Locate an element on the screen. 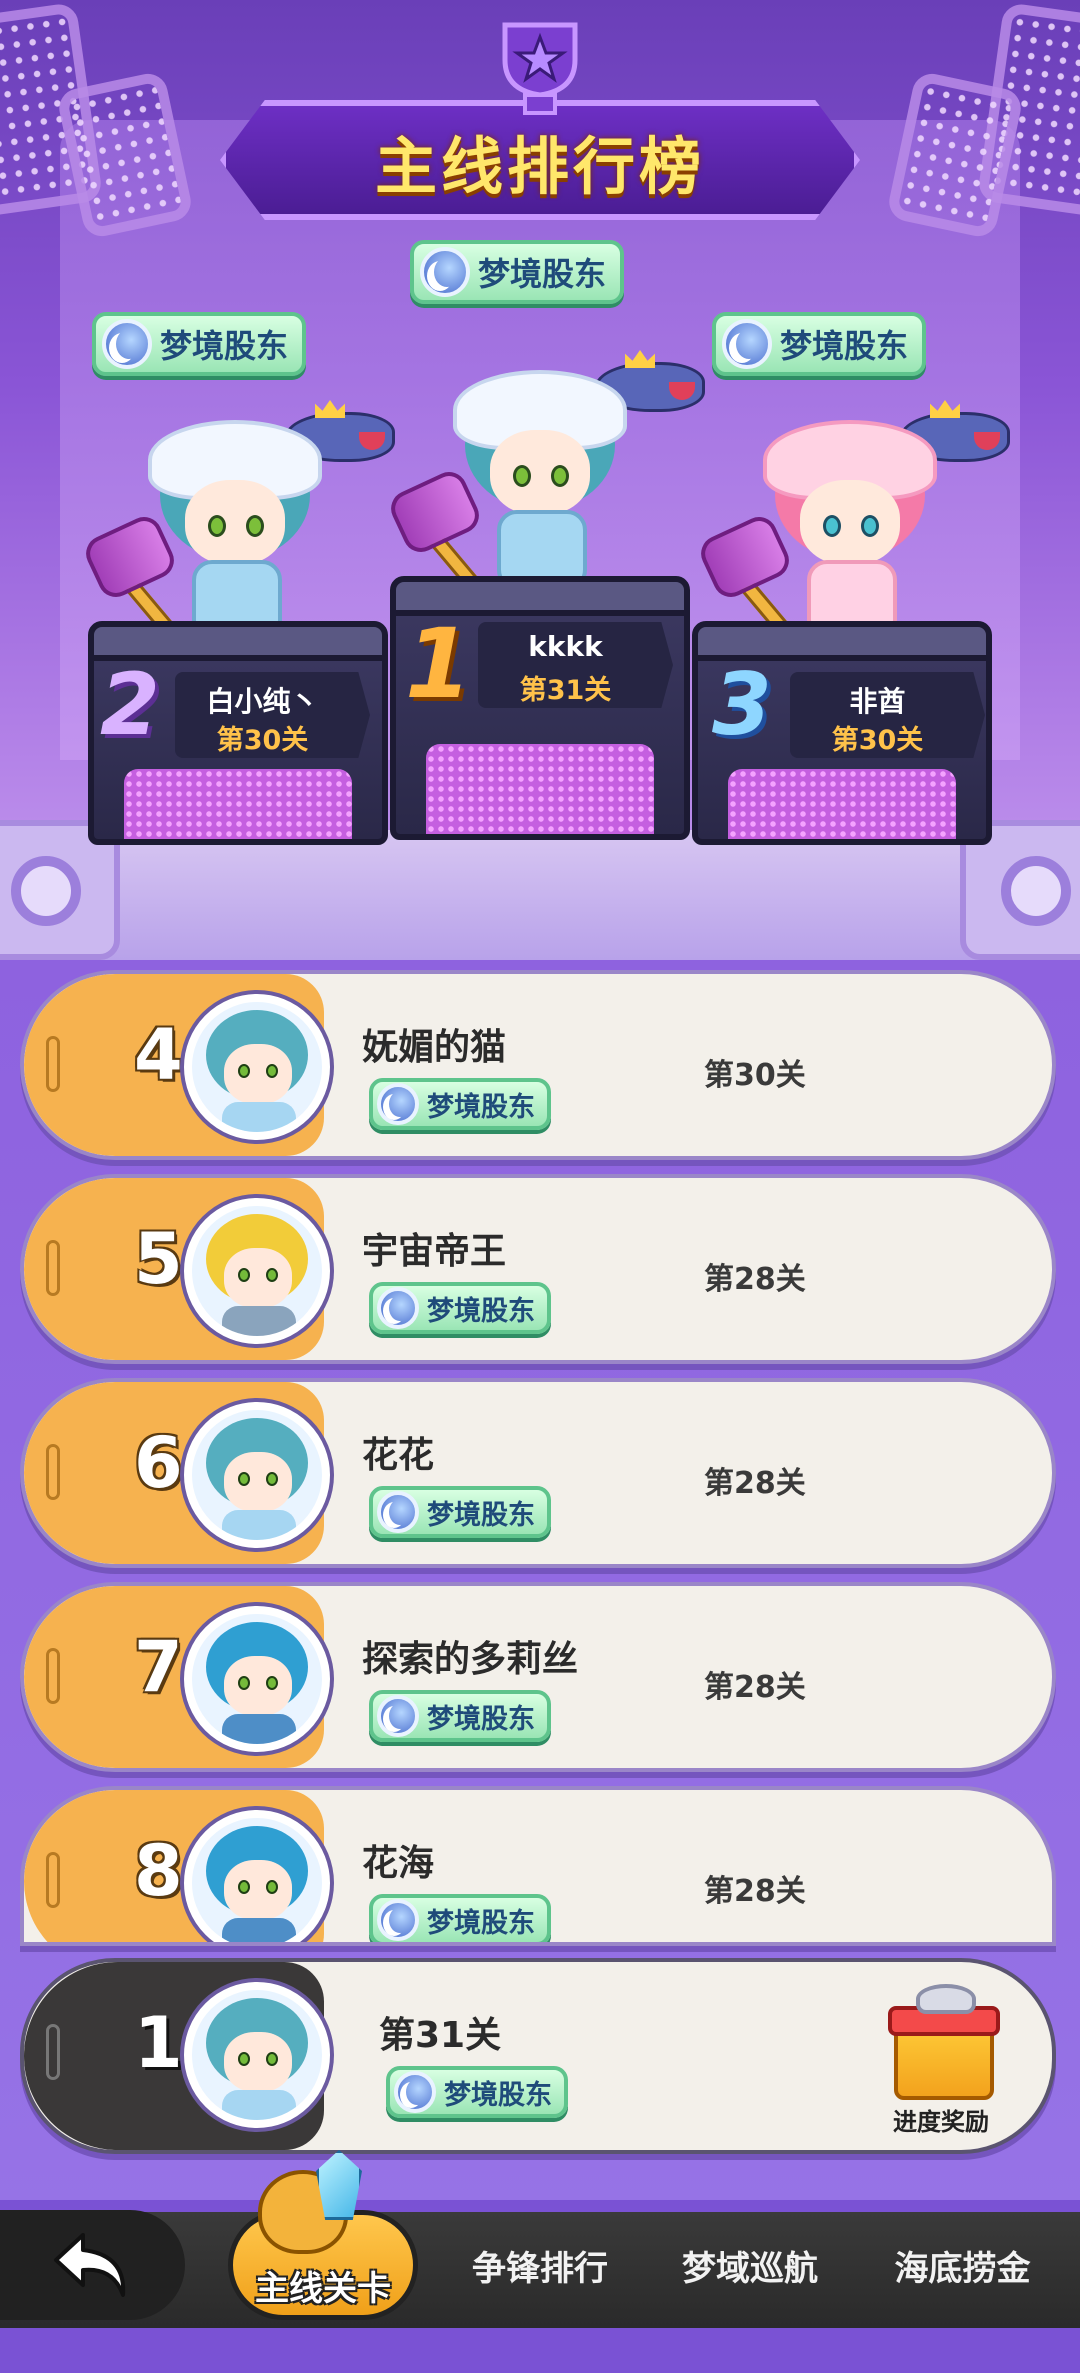  mascot-icon is located at coordinates (313, 2205).